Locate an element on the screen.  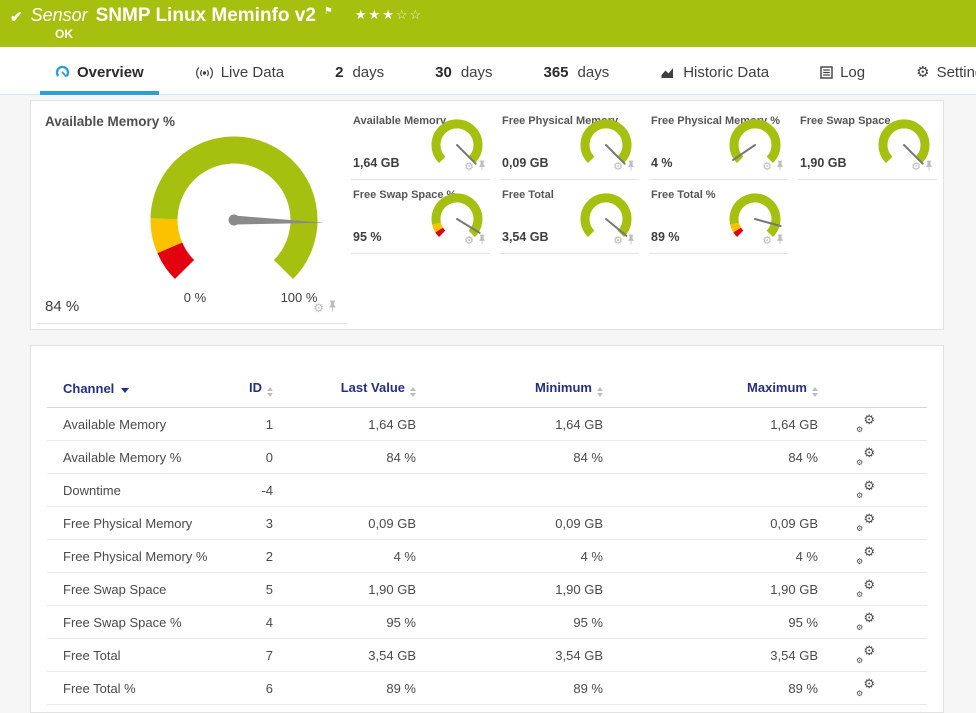
tab-2-days: 2 days is located at coordinates (359, 75).